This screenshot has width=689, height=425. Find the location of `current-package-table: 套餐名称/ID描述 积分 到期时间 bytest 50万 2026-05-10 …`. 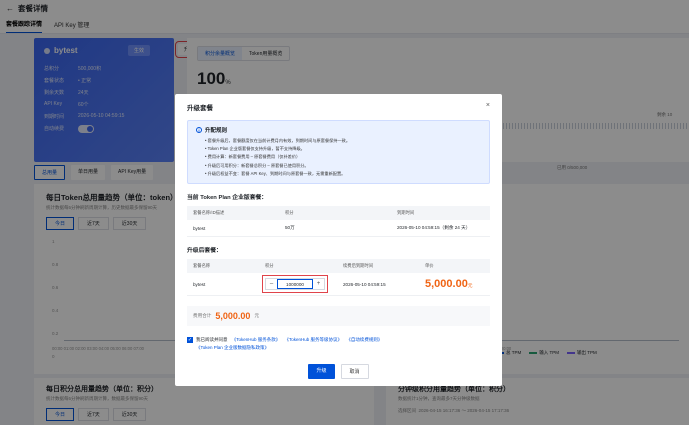

current-package-table: 套餐名称/ID描述 积分 到期时间 bytest 50万 2026-05-10 … is located at coordinates (338, 222).